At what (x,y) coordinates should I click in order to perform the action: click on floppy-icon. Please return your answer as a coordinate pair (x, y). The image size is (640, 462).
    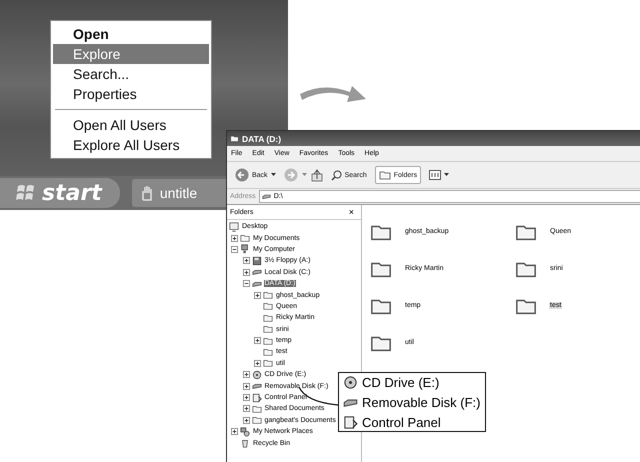
    Looking at the image, I should click on (257, 261).